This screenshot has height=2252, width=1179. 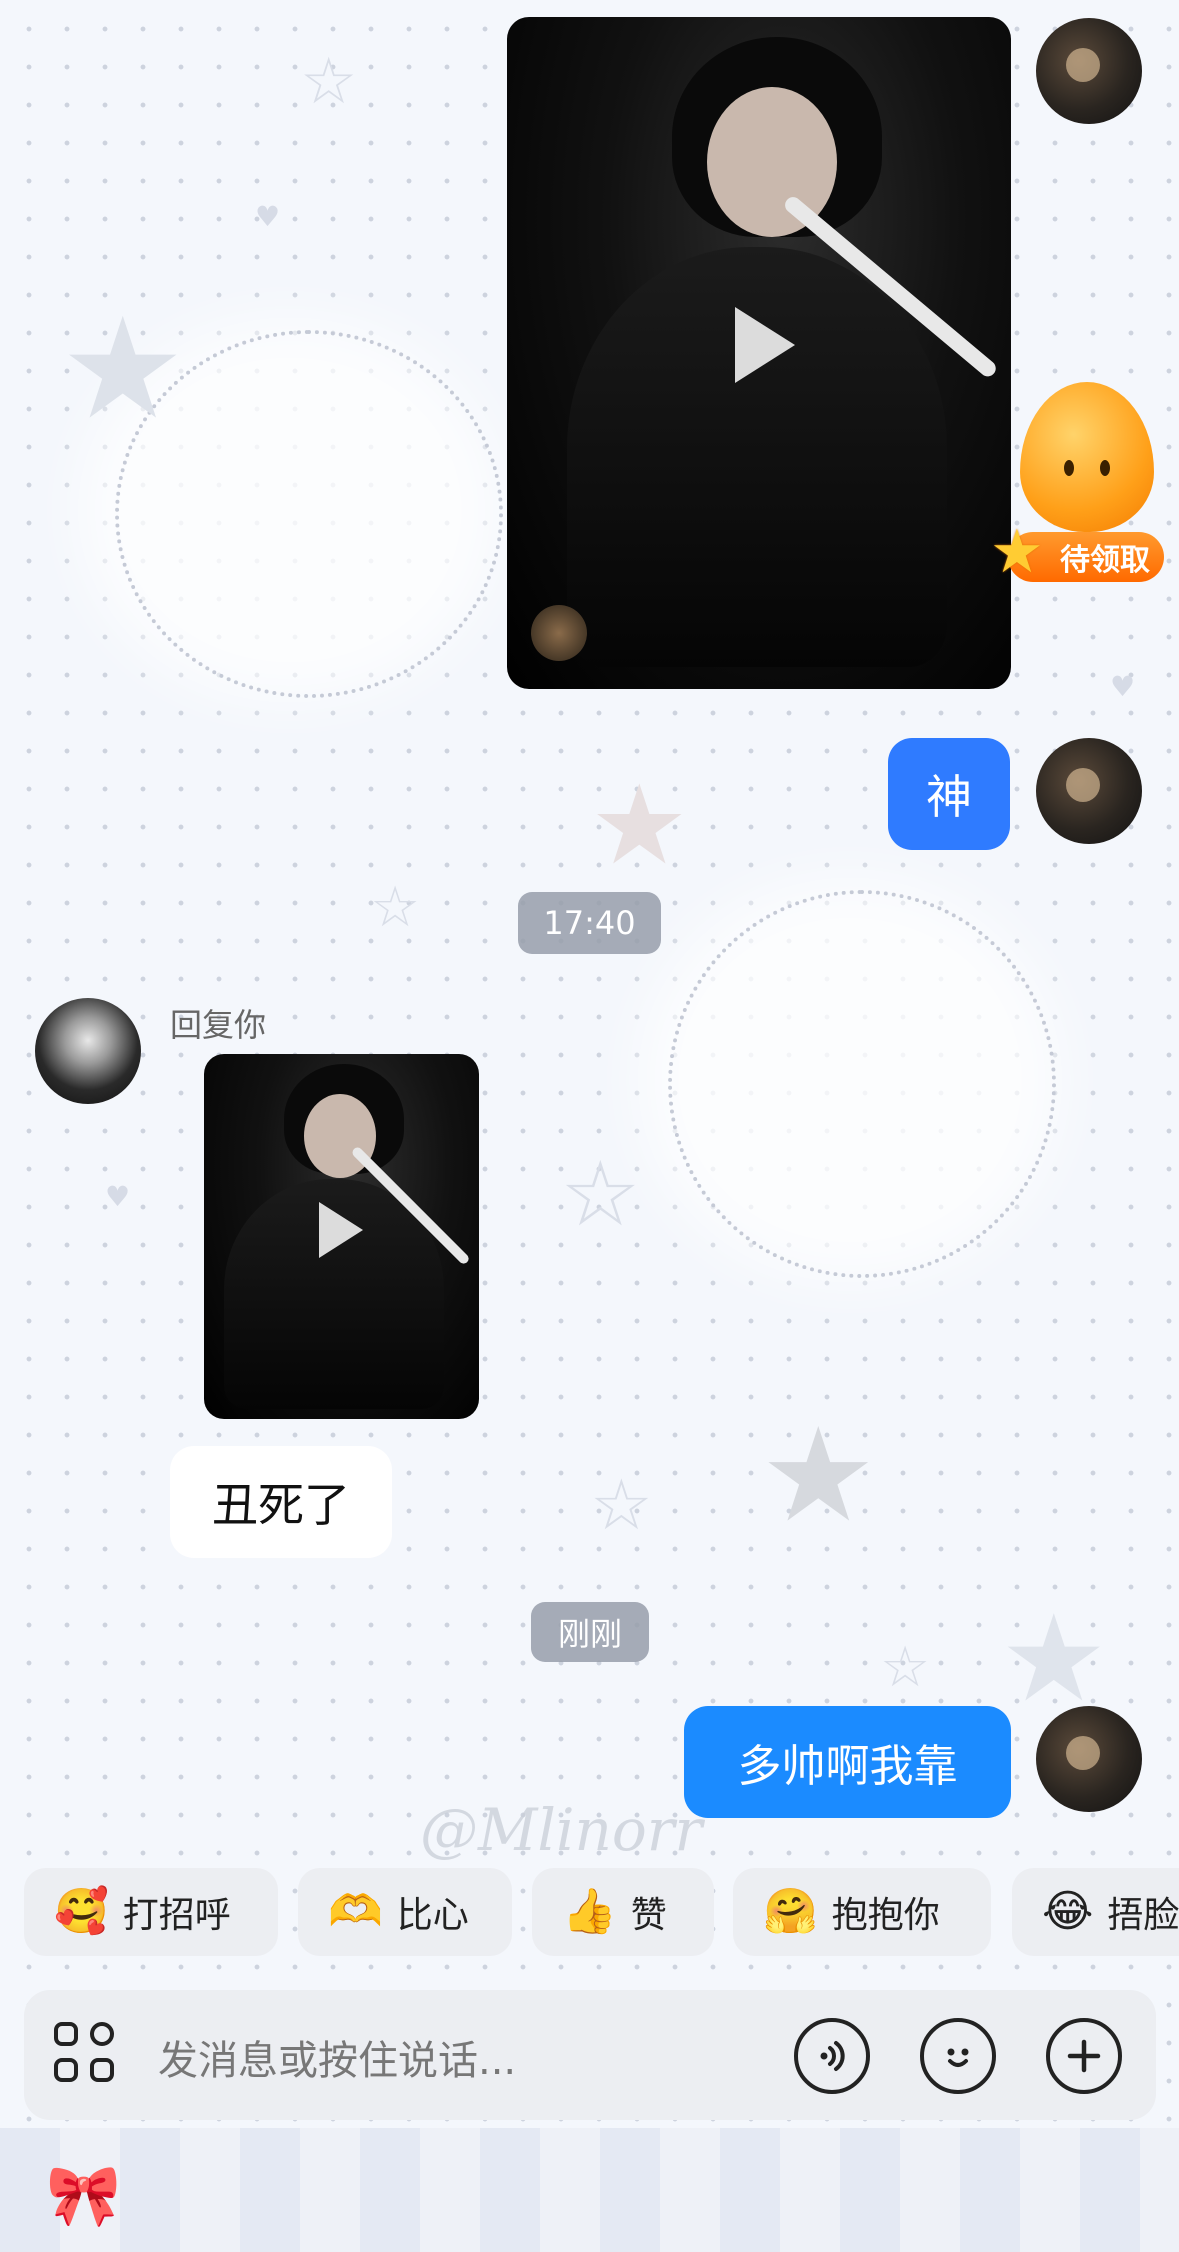 I want to click on quick-reply-hug: 🤗 抱抱你, so click(x=862, y=1912).